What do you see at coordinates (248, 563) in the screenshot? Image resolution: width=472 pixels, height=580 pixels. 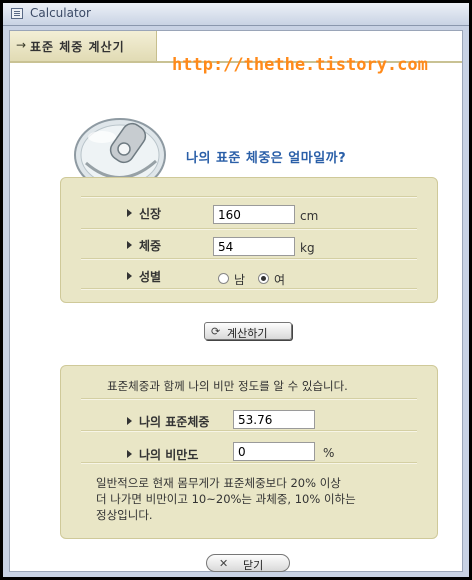 I see `close-button: ✕ 닫기` at bounding box center [248, 563].